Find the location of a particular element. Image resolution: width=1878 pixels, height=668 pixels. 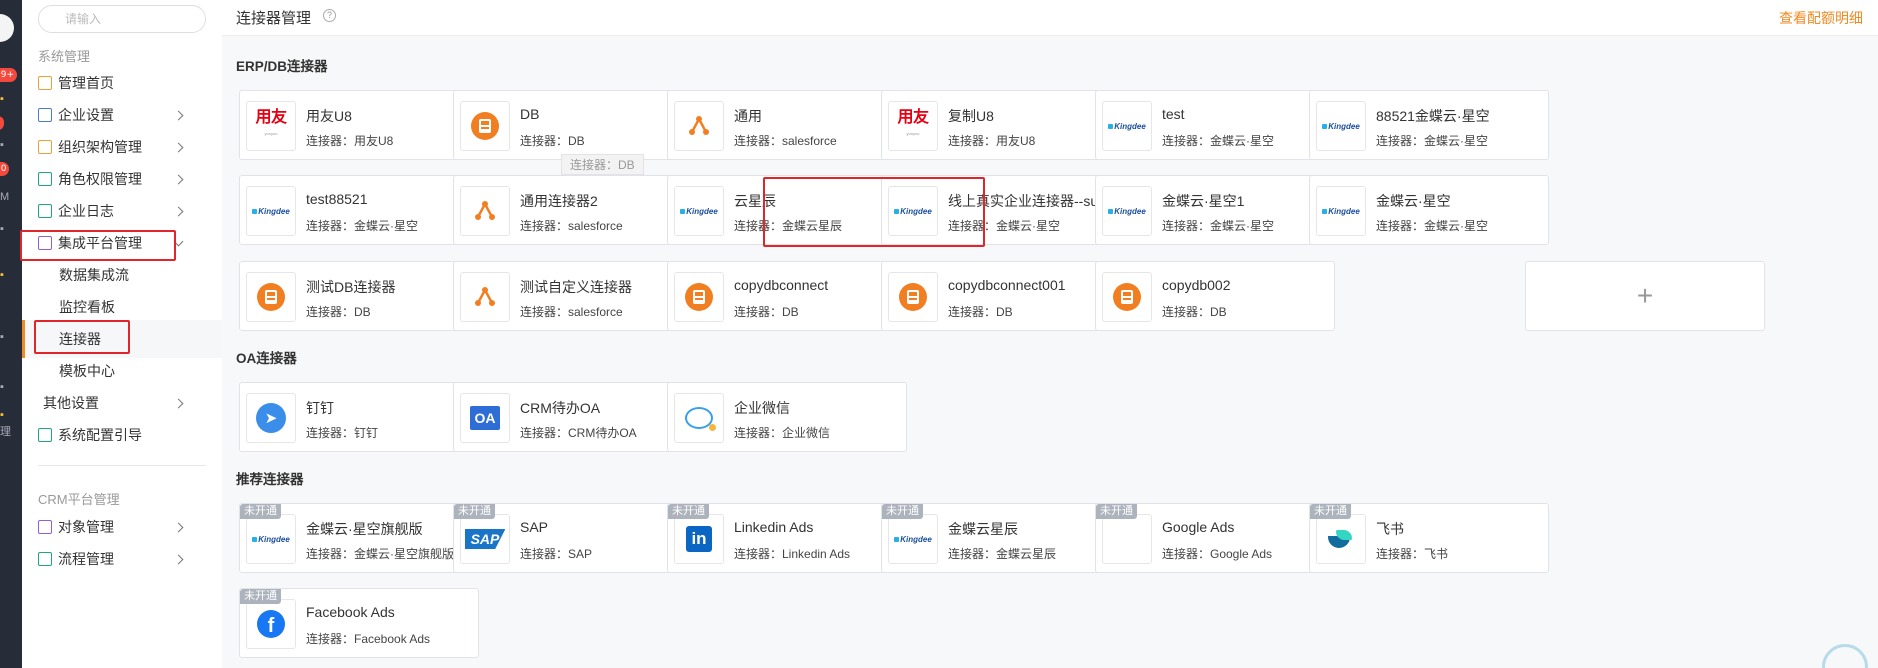

section-title-erp: ERP/DB连接器 is located at coordinates (282, 66).